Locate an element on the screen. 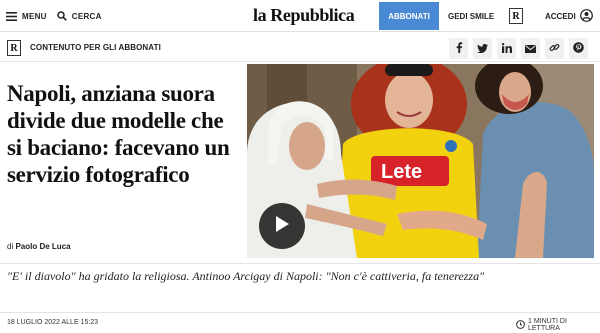 Image resolution: width=600 pixels, height=333 pixels. nav-left-group: MENU CERCA is located at coordinates (54, 16).